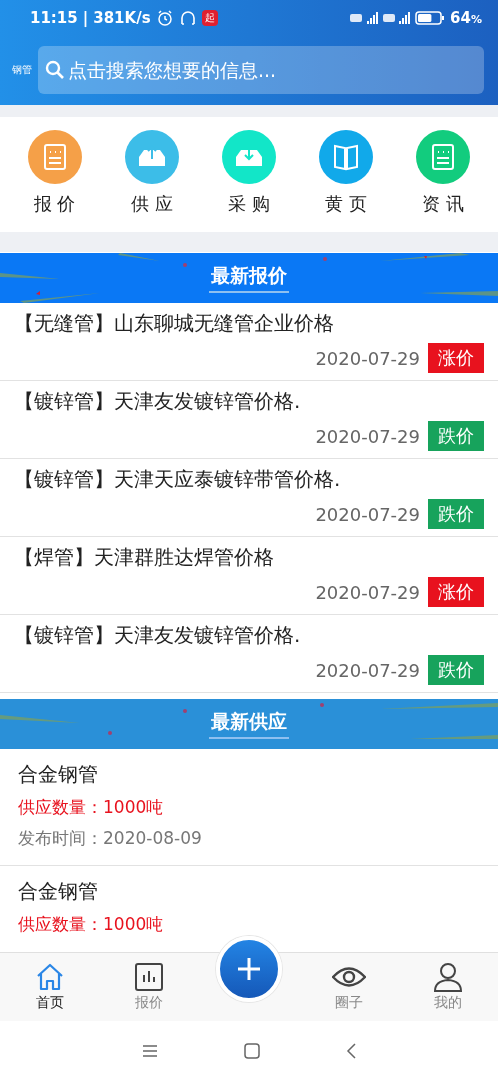  Describe the element at coordinates (209, 17) in the screenshot. I see `app-notification-icon: 起` at that location.